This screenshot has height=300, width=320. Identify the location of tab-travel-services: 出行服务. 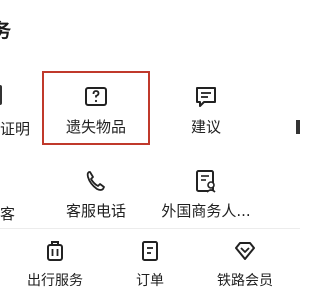
(55, 263).